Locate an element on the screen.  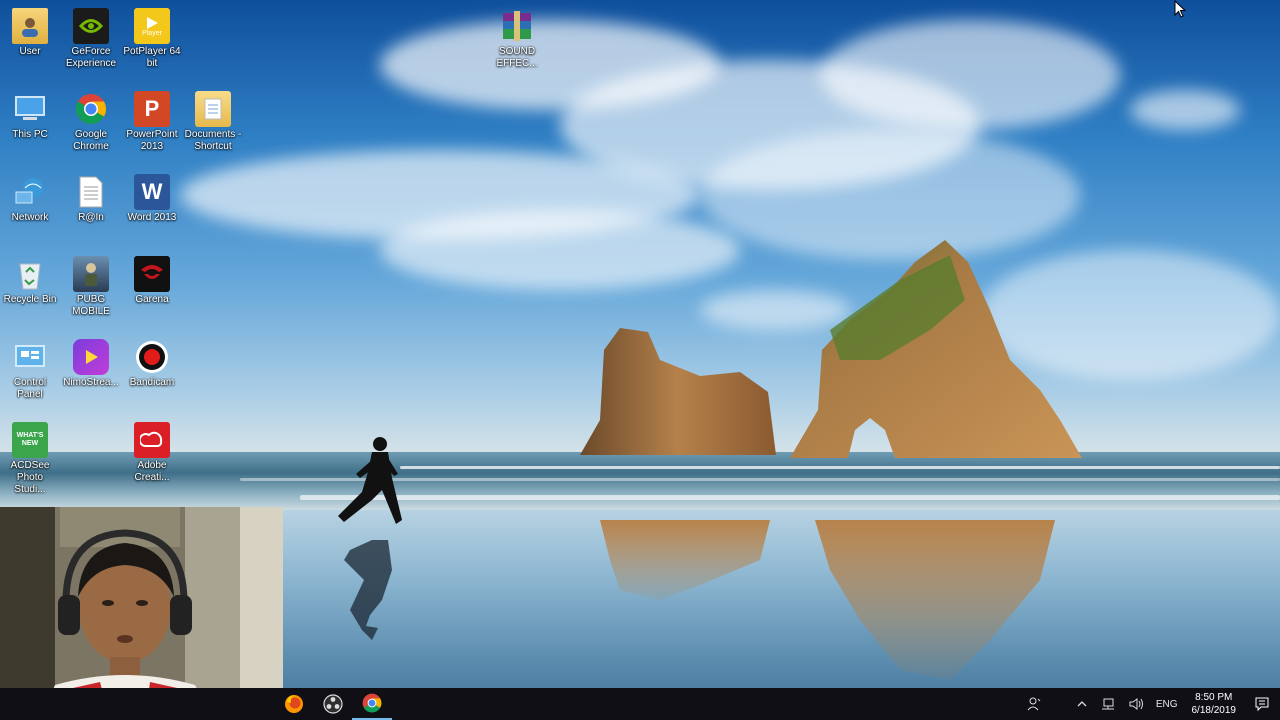
firefox-icon is located at coordinates (294, 704).